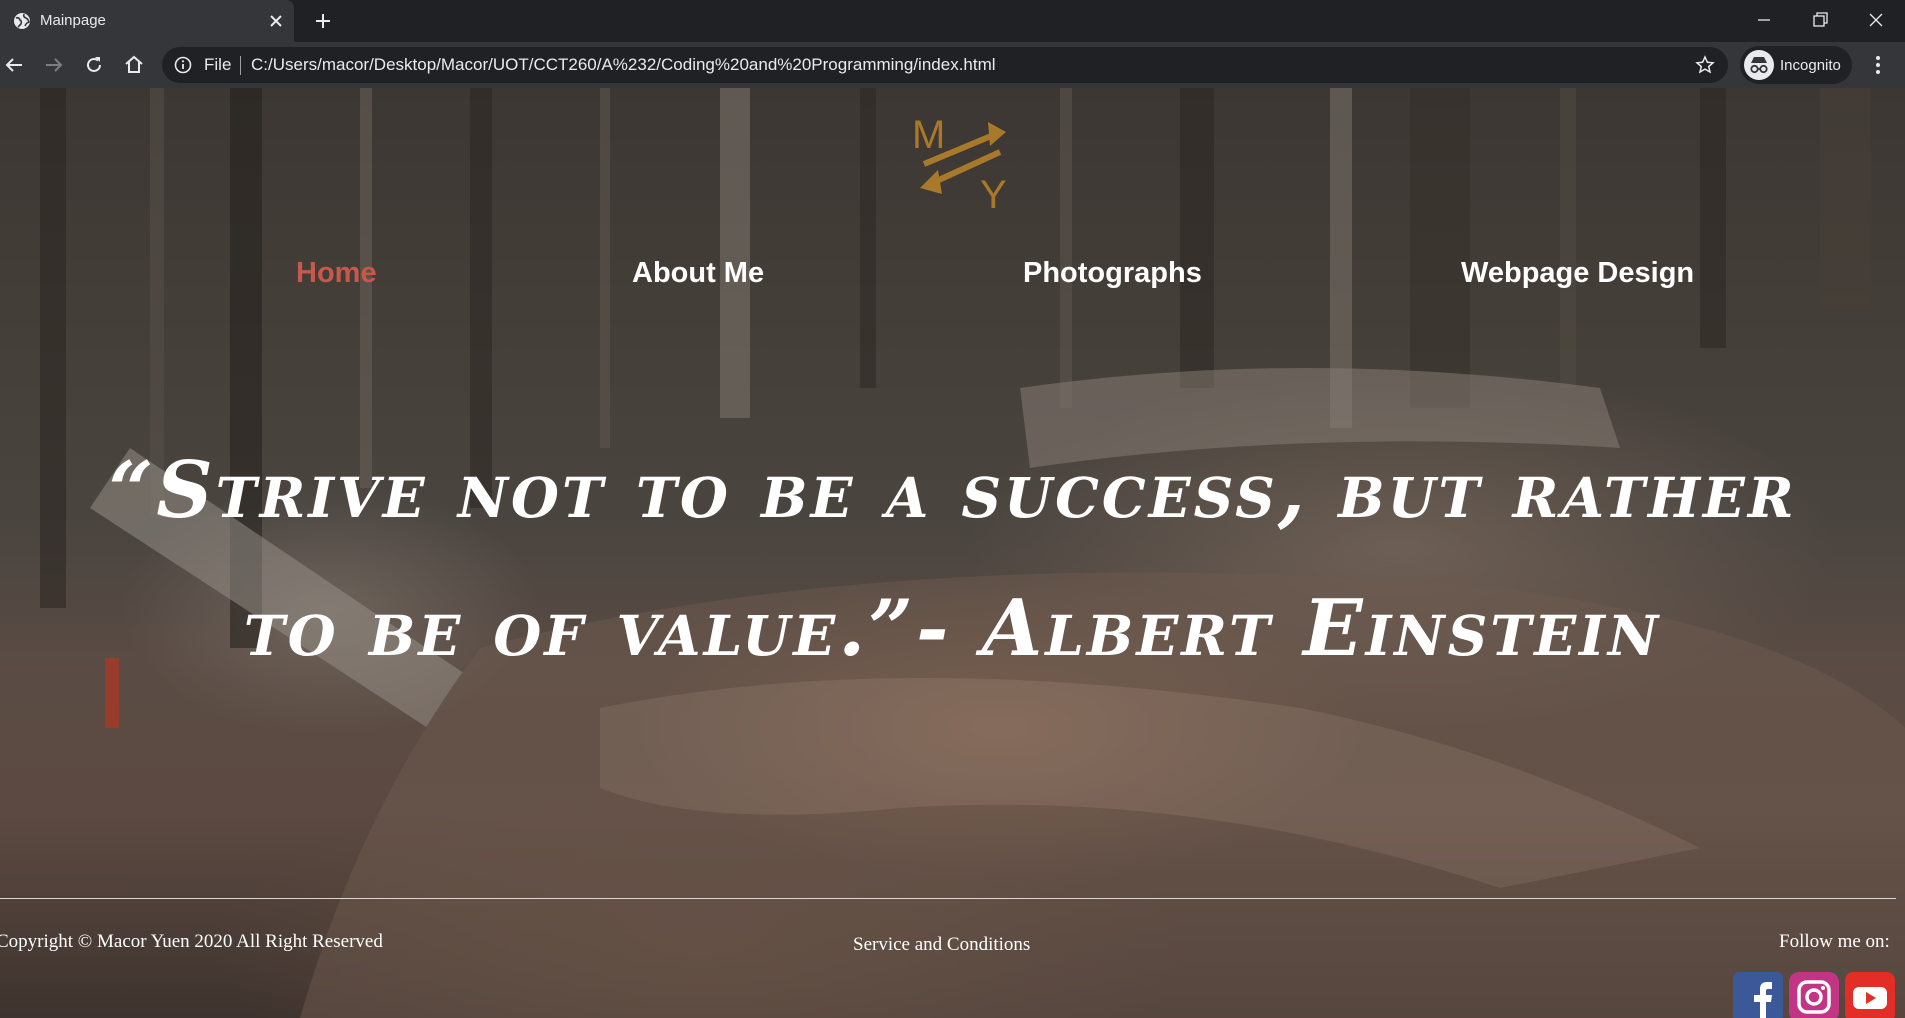  What do you see at coordinates (1577, 273) in the screenshot?
I see `nav-webpage-design-link: Webpage Design` at bounding box center [1577, 273].